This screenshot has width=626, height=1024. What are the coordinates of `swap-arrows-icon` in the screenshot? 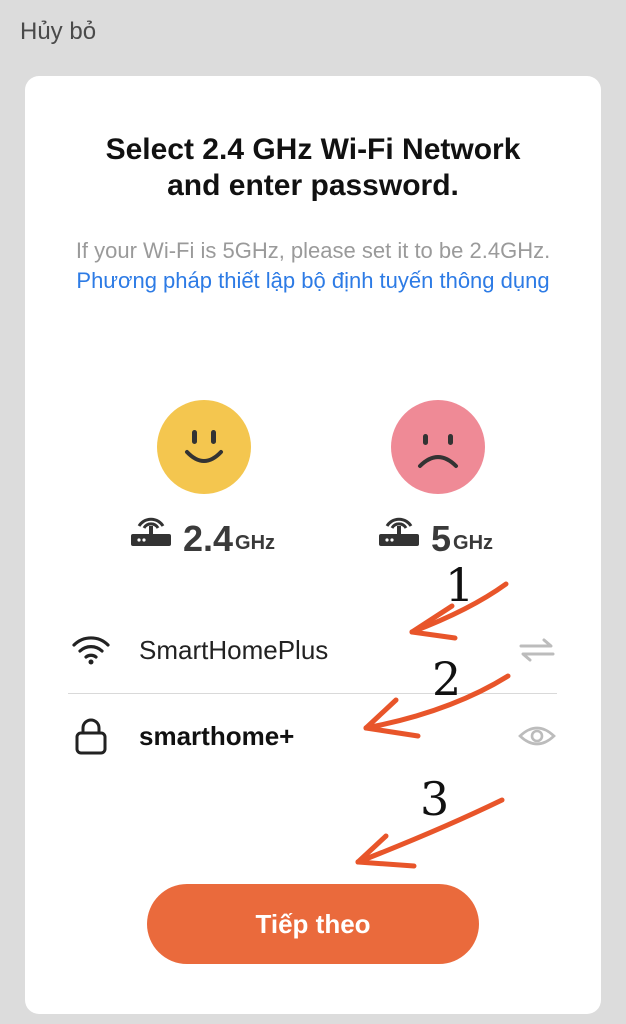 It's located at (537, 650).